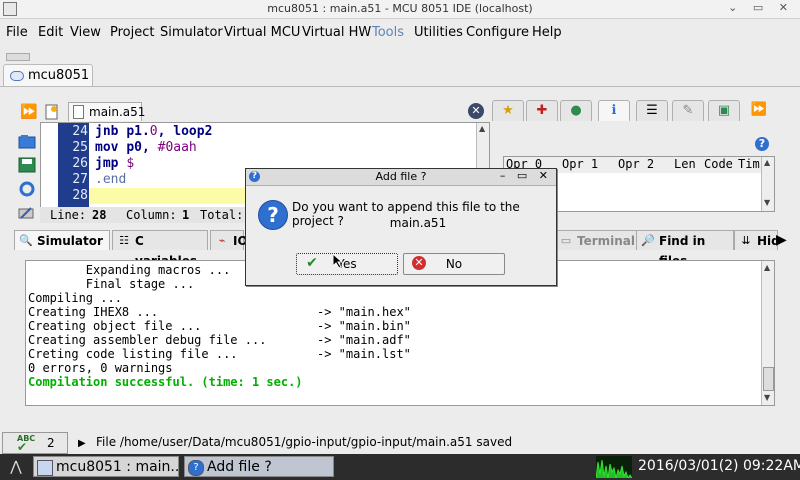  I want to click on line-number: 28, so click(80, 195).